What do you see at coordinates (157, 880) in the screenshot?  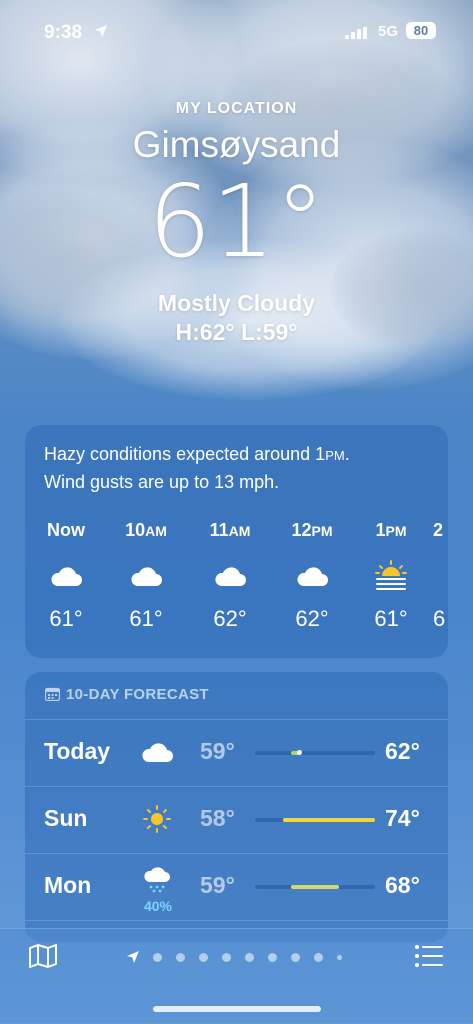 I see `rain-cloud-icon` at bounding box center [157, 880].